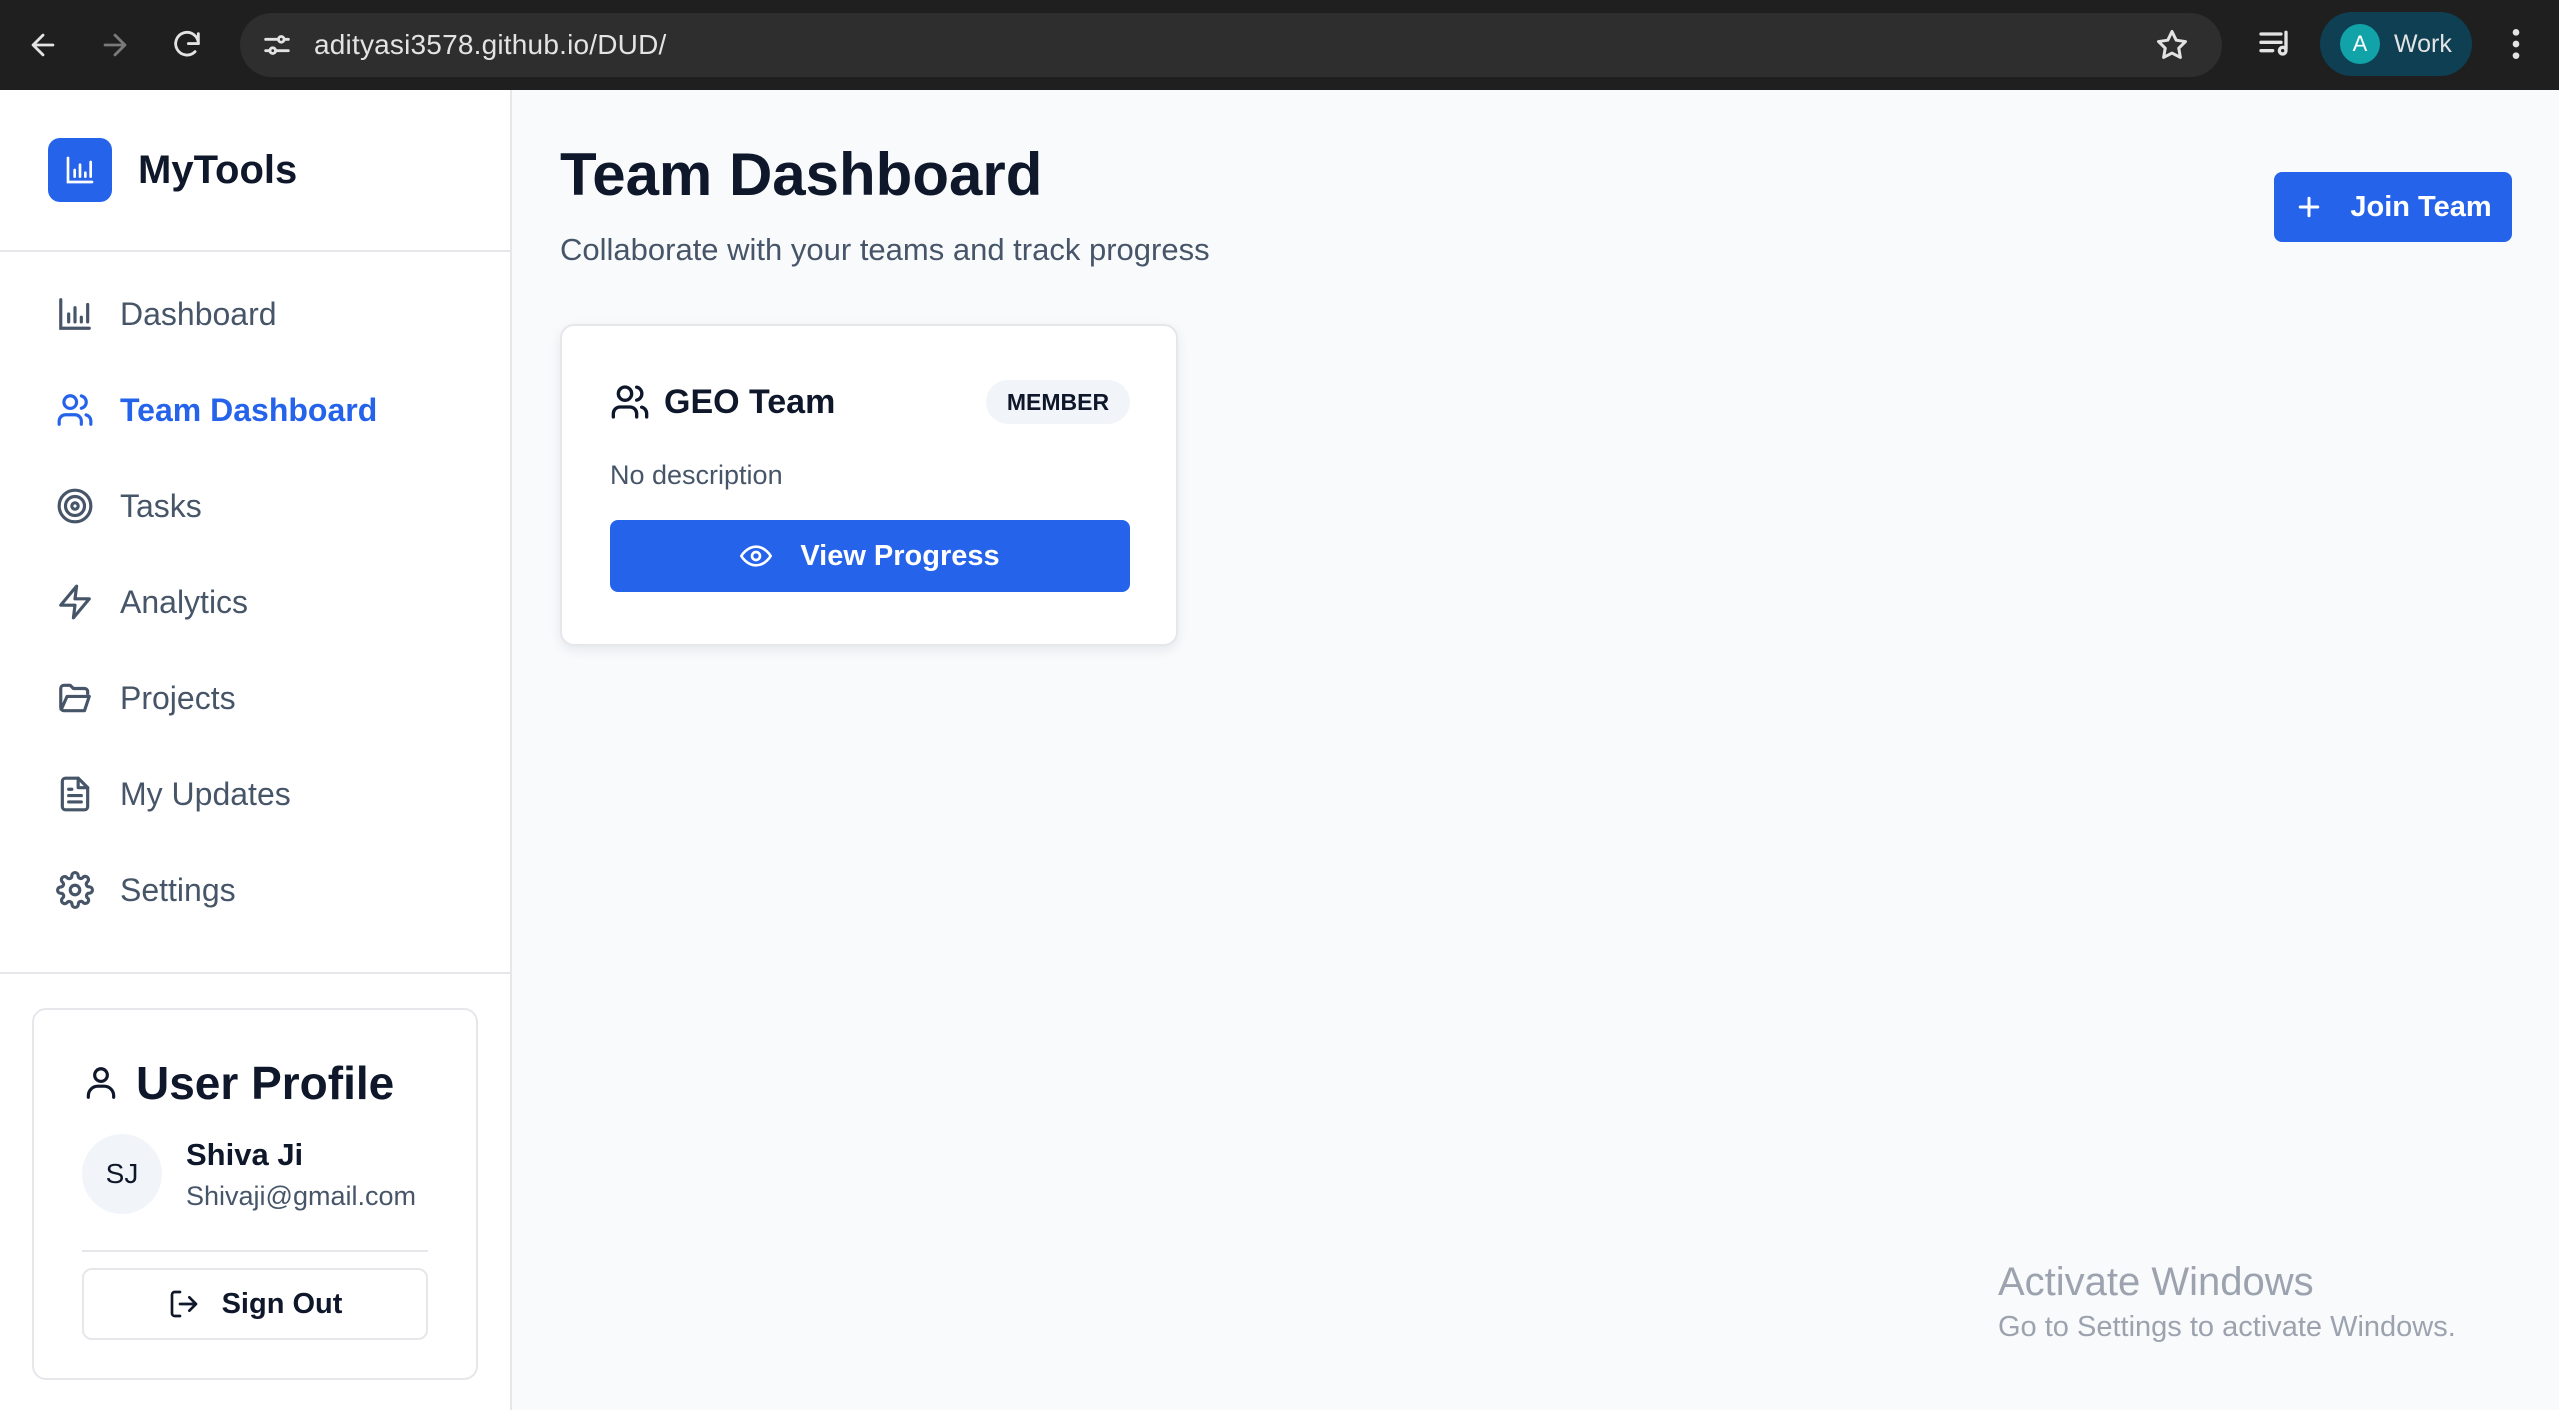 This screenshot has width=2559, height=1410. Describe the element at coordinates (245, 1154) in the screenshot. I see `user-name: Shiva Ji` at that location.